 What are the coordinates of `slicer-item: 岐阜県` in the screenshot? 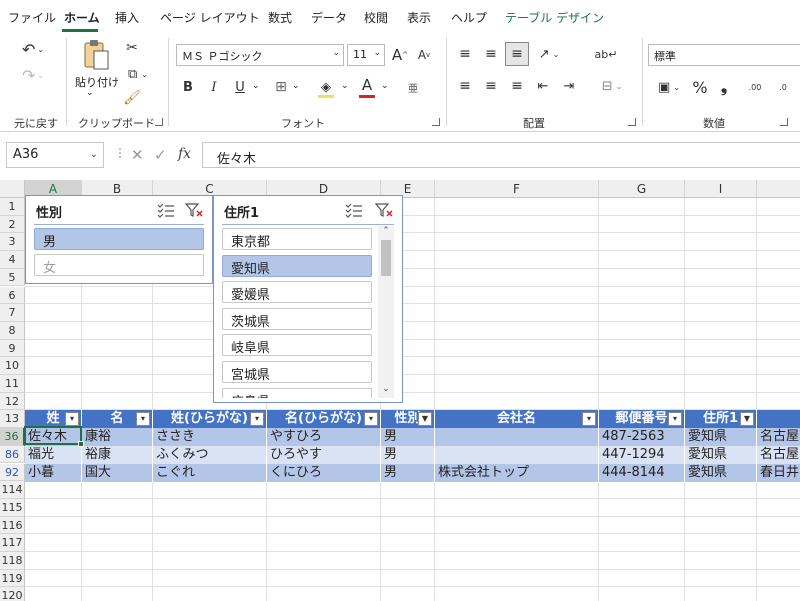 It's located at (297, 345).